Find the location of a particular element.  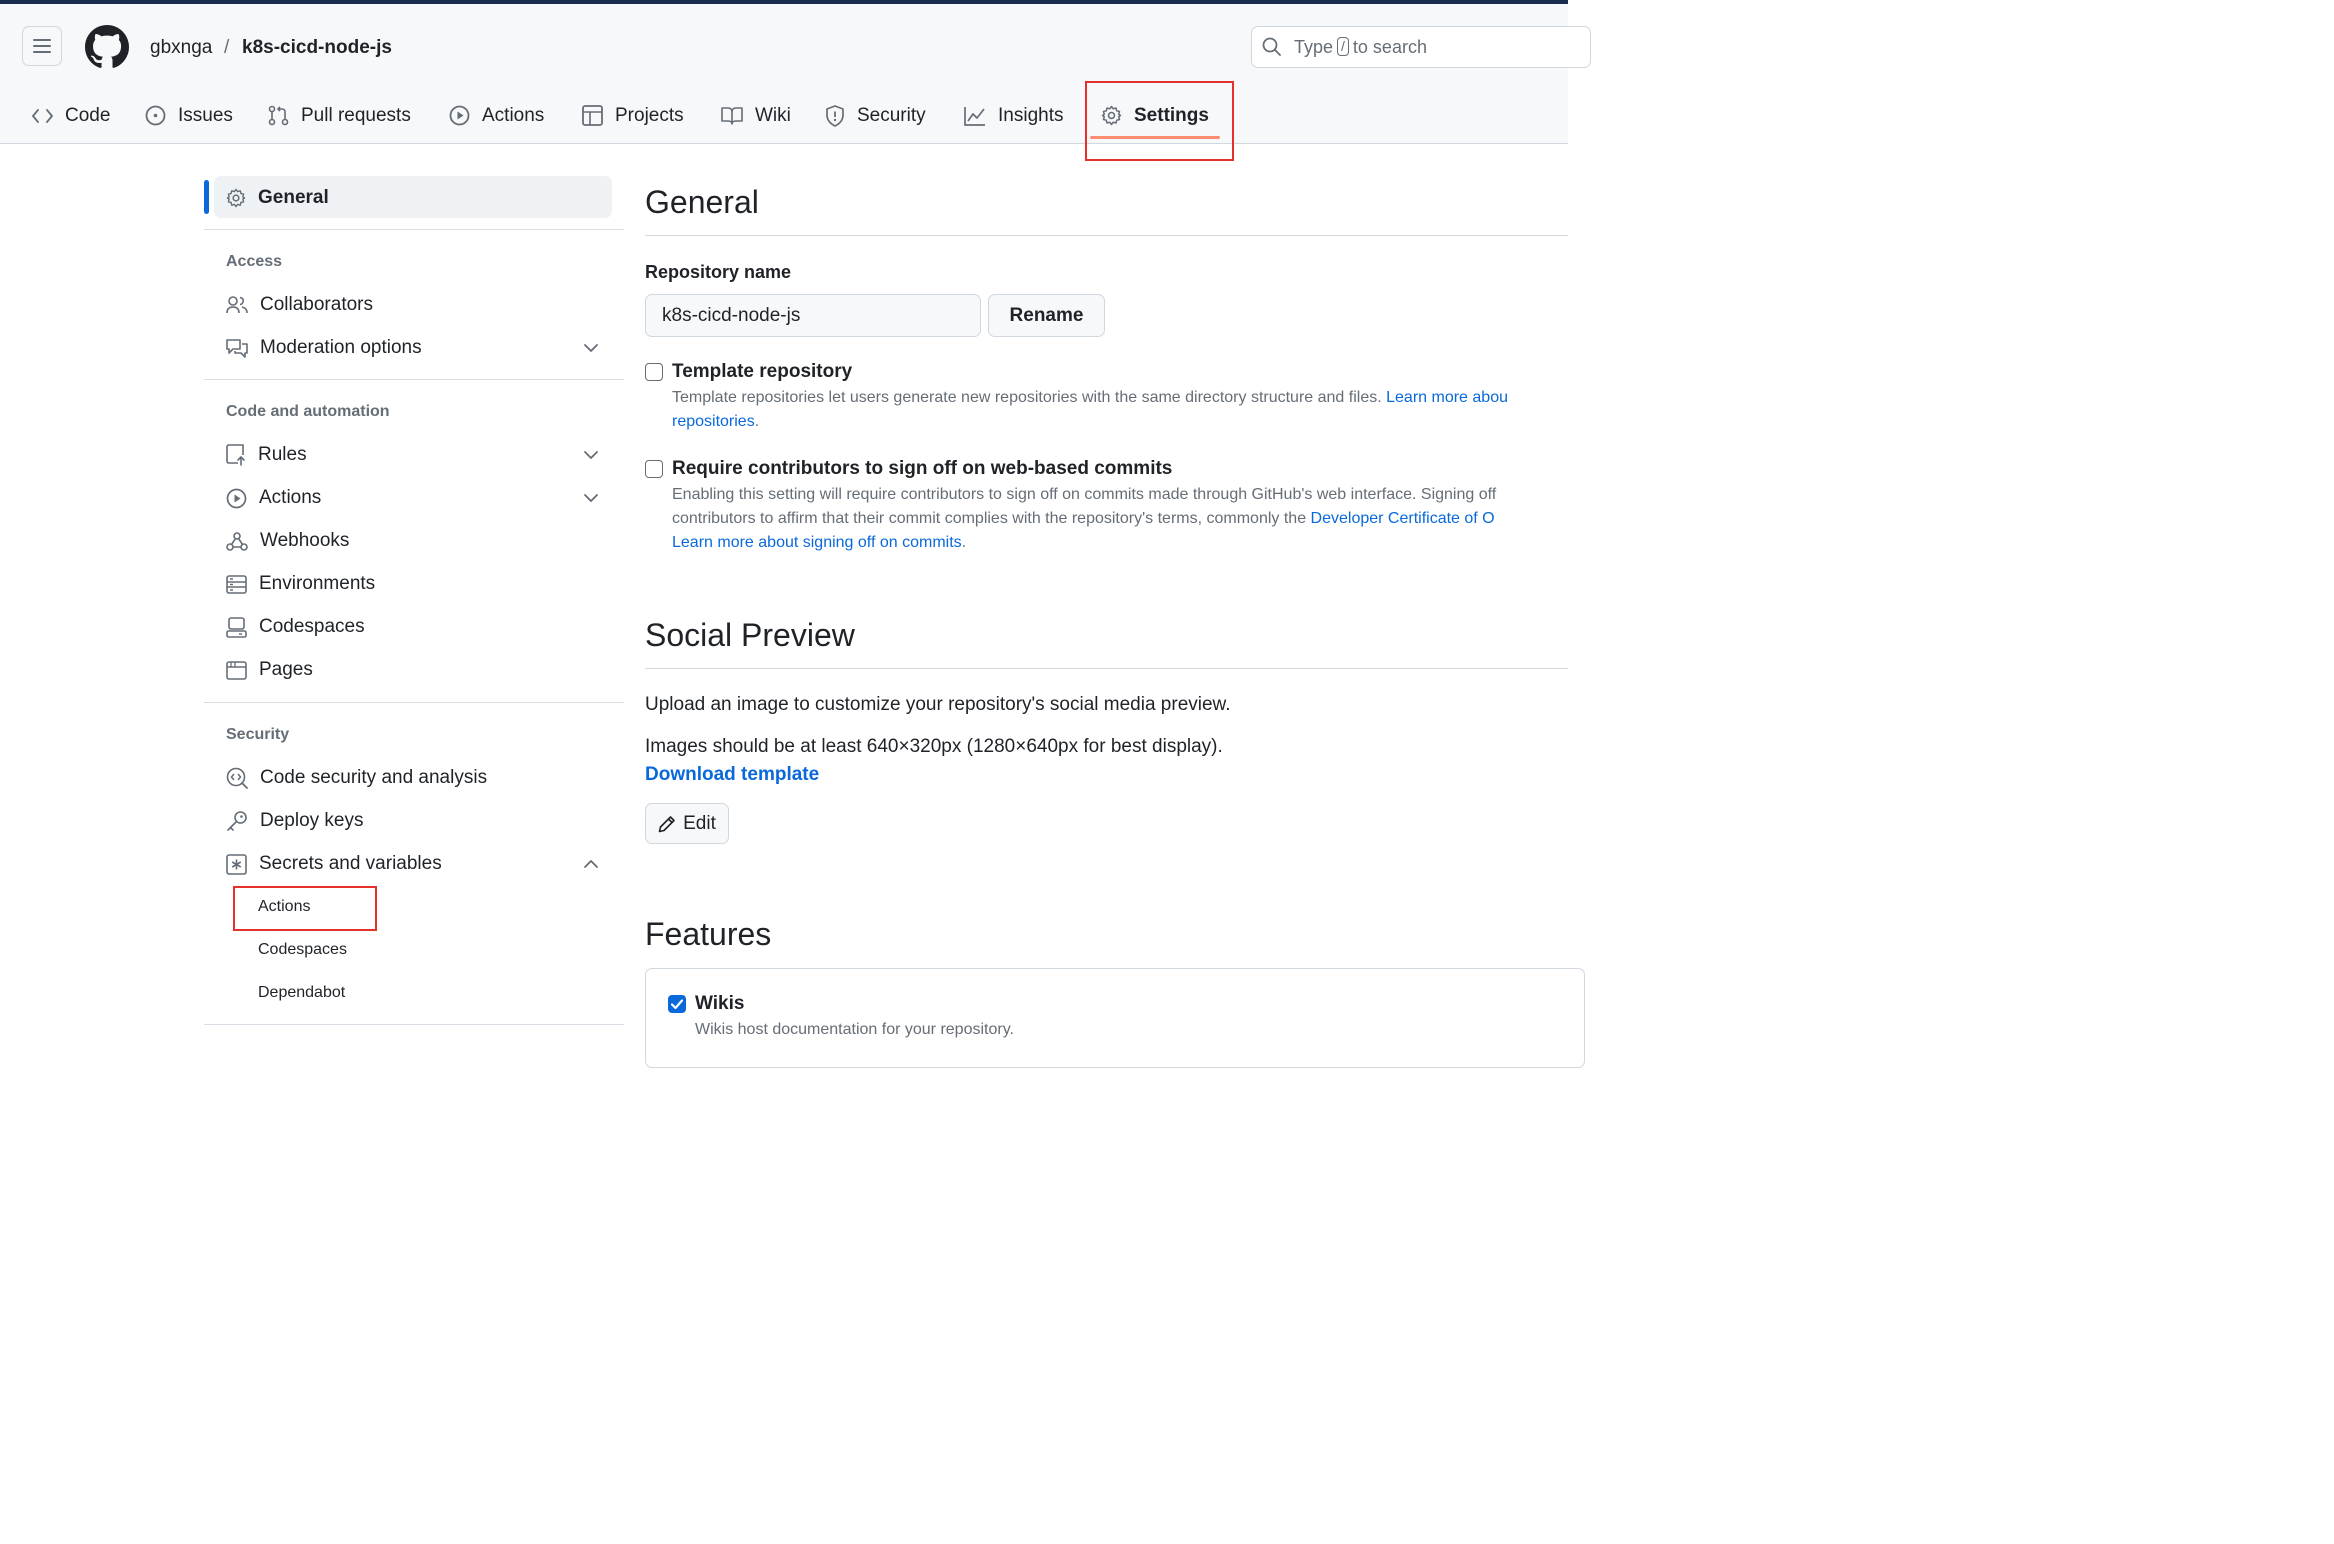

template-repository-checkbox is located at coordinates (654, 372).